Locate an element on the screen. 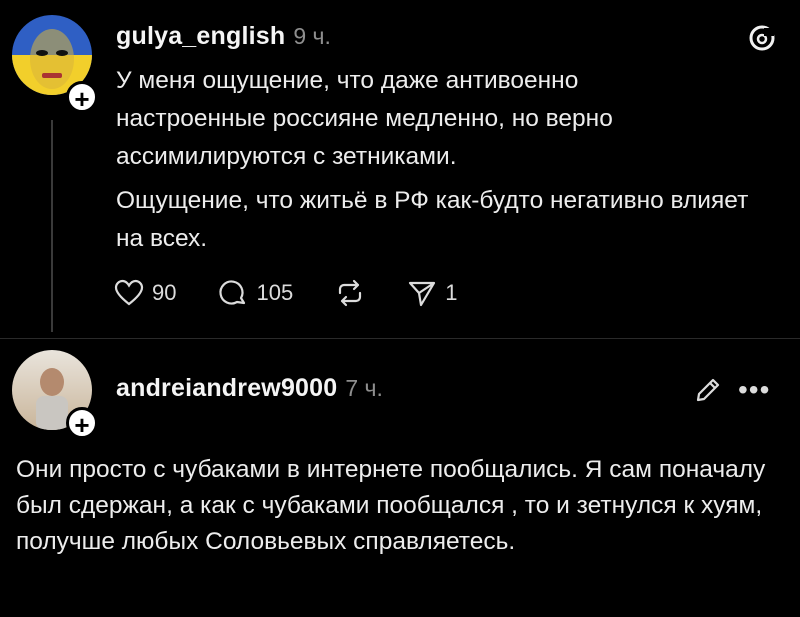 Image resolution: width=800 pixels, height=617 pixels. divider is located at coordinates (400, 338).